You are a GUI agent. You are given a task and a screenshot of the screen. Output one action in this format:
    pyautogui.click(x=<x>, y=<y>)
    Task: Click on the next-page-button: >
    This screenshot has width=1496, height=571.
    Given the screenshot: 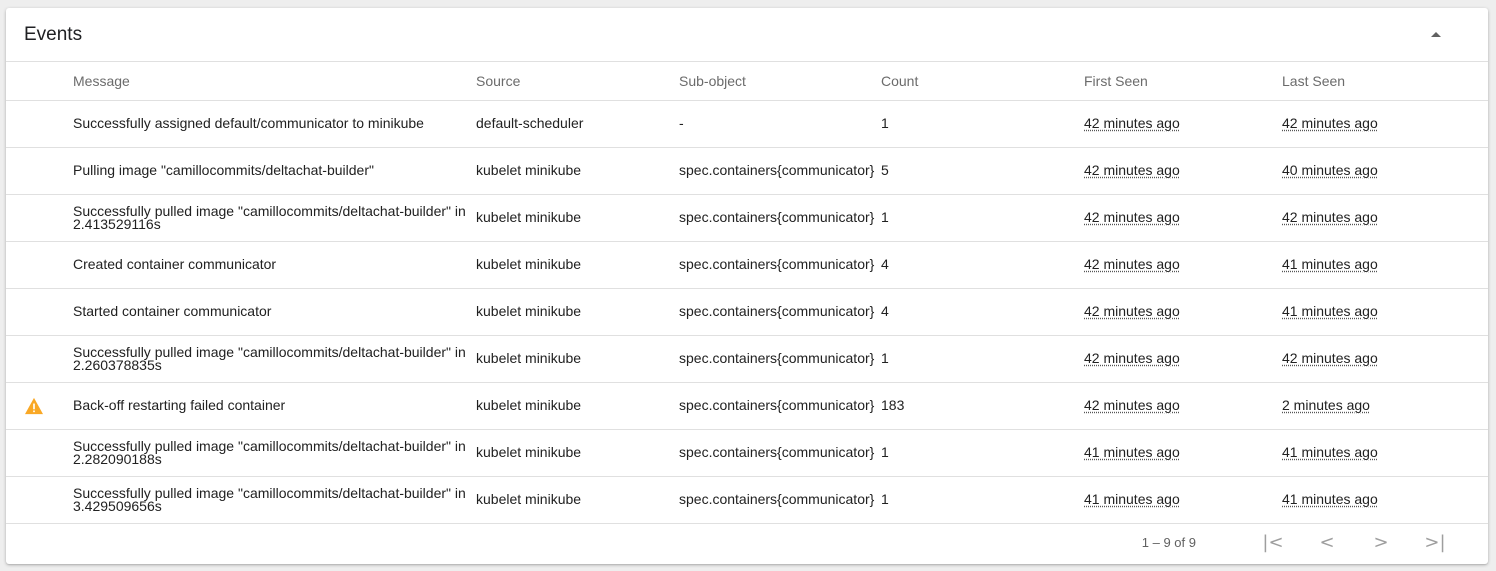 What is the action you would take?
    pyautogui.click(x=1381, y=543)
    